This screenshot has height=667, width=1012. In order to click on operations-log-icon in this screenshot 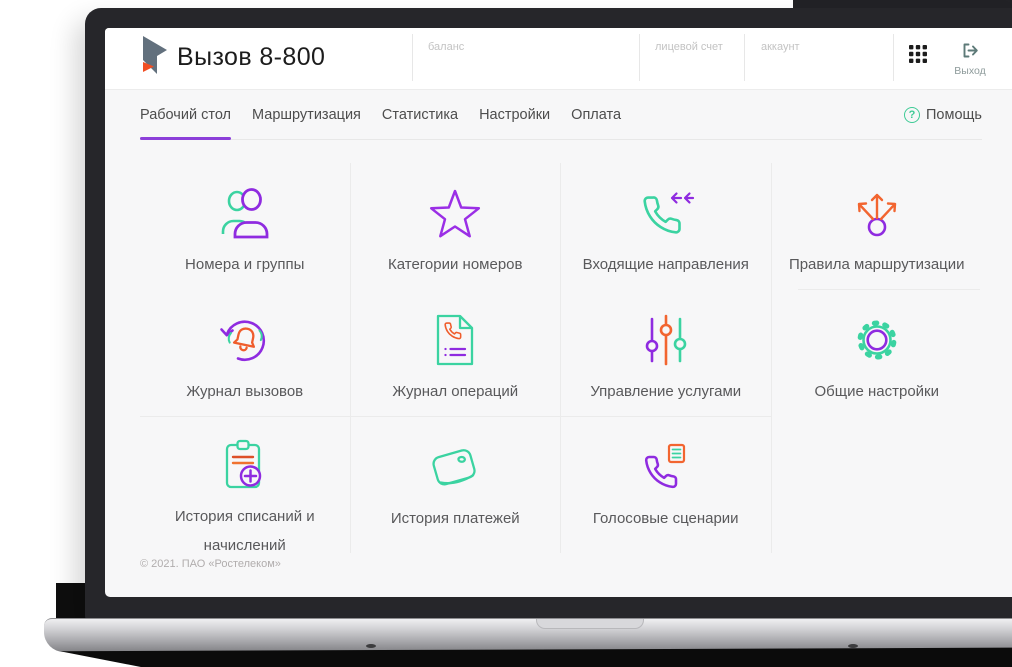, I will do `click(455, 340)`.